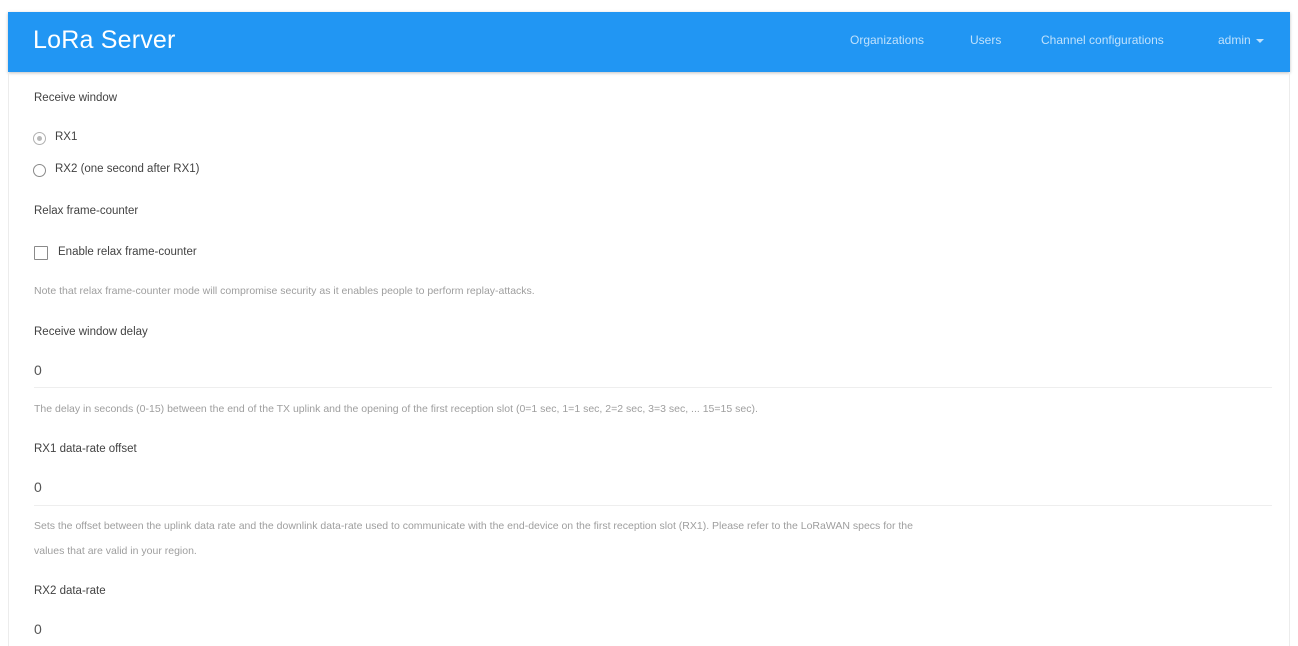  Describe the element at coordinates (85, 449) in the screenshot. I see `rx1-data-rate-offset-label: RX1 data-rate offset` at that location.